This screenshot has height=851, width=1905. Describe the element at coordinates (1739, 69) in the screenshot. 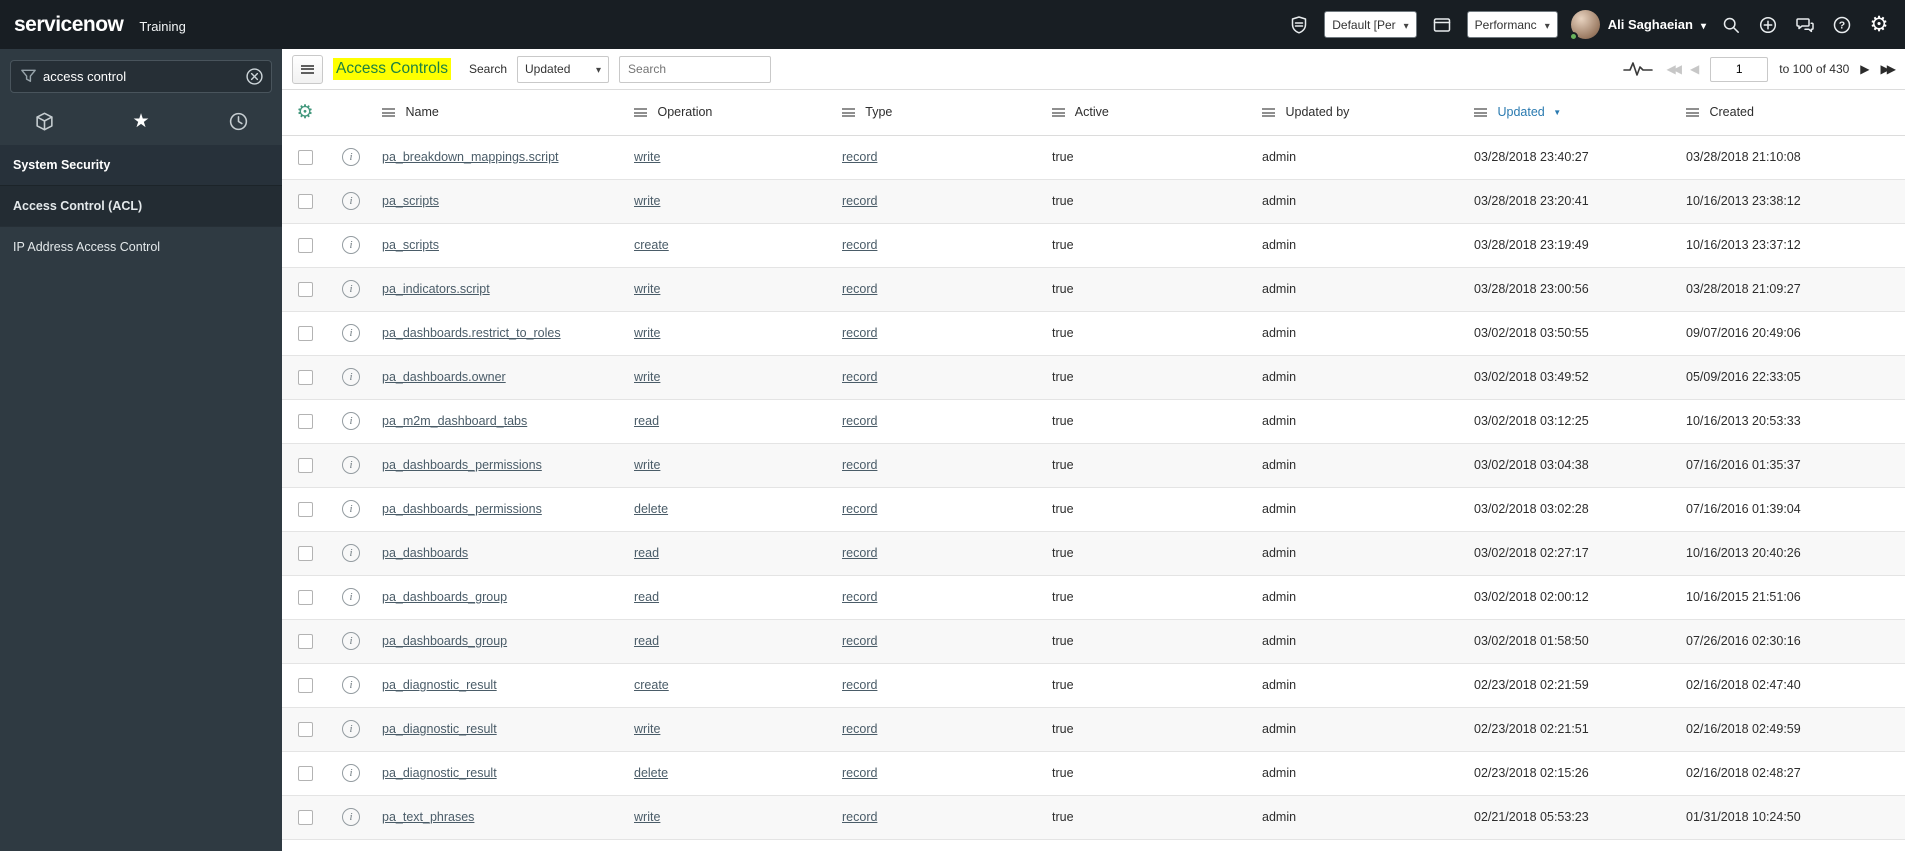

I see `page-number-input` at that location.